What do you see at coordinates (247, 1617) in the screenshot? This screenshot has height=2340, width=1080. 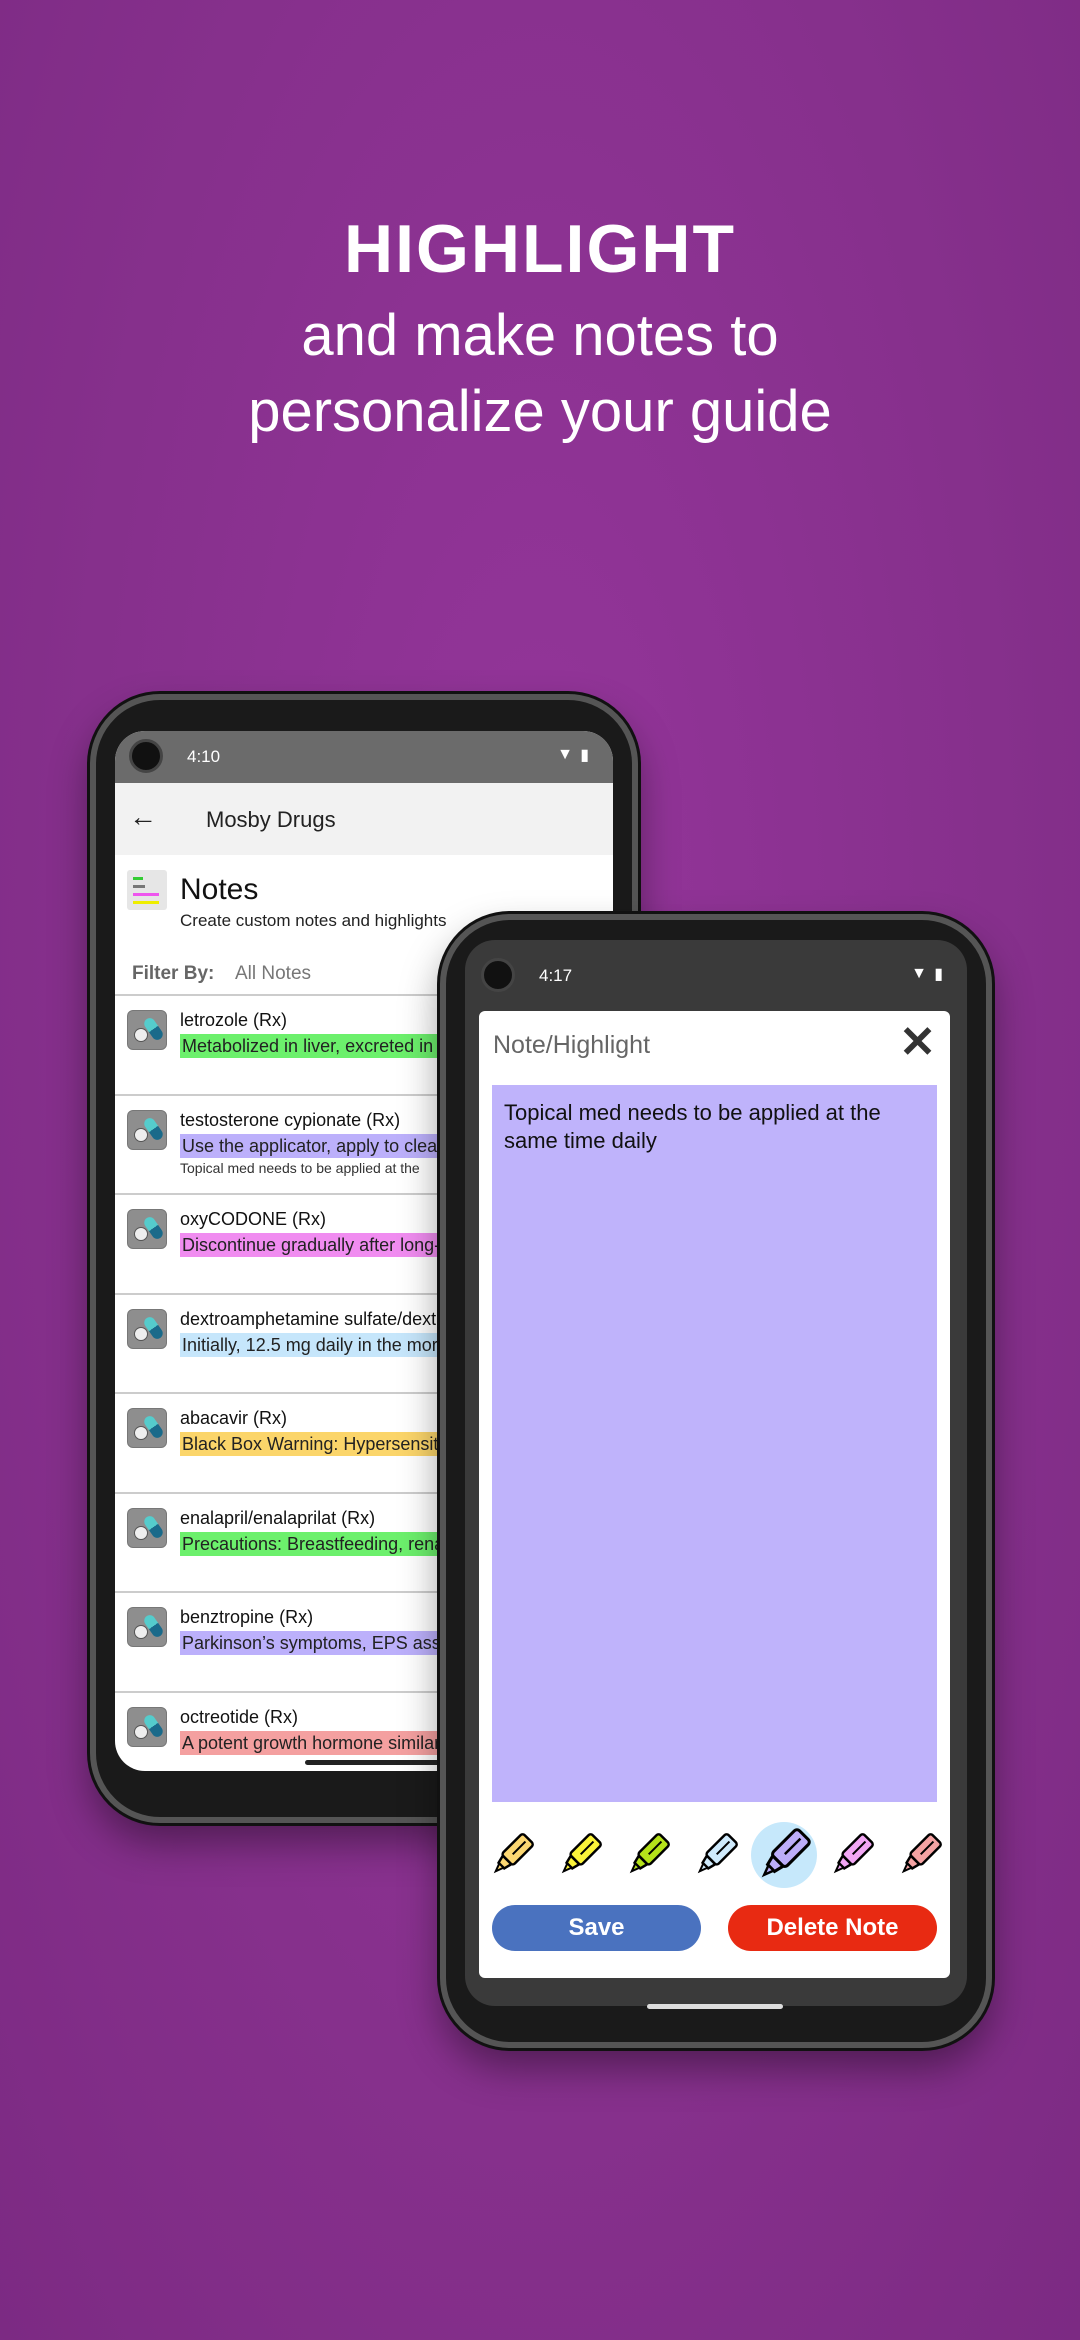 I see `drug-name: benztropine (Rx)` at bounding box center [247, 1617].